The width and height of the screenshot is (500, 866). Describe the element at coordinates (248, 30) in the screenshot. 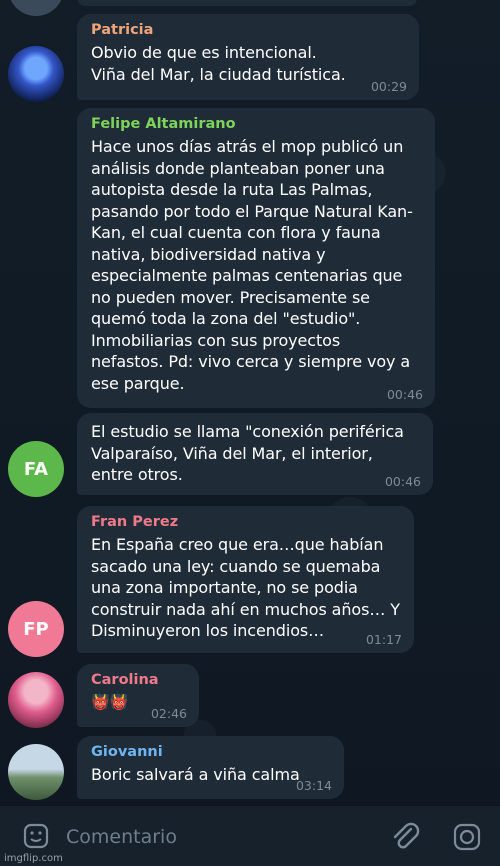

I see `sender-name: Patricia` at that location.